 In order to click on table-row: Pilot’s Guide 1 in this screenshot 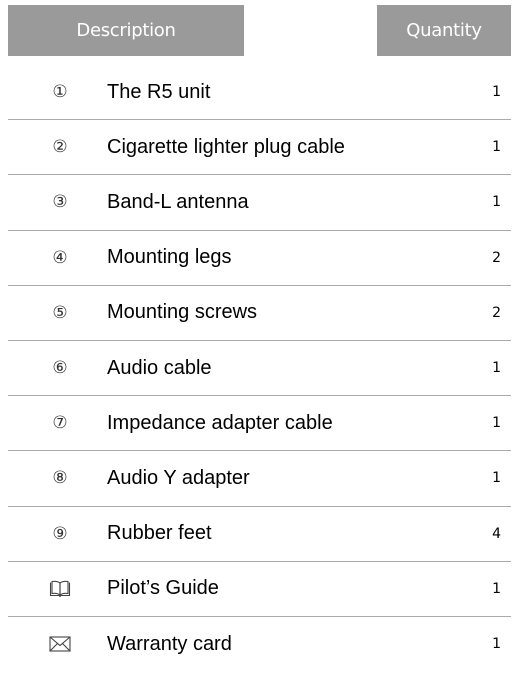, I will do `click(259, 589)`.